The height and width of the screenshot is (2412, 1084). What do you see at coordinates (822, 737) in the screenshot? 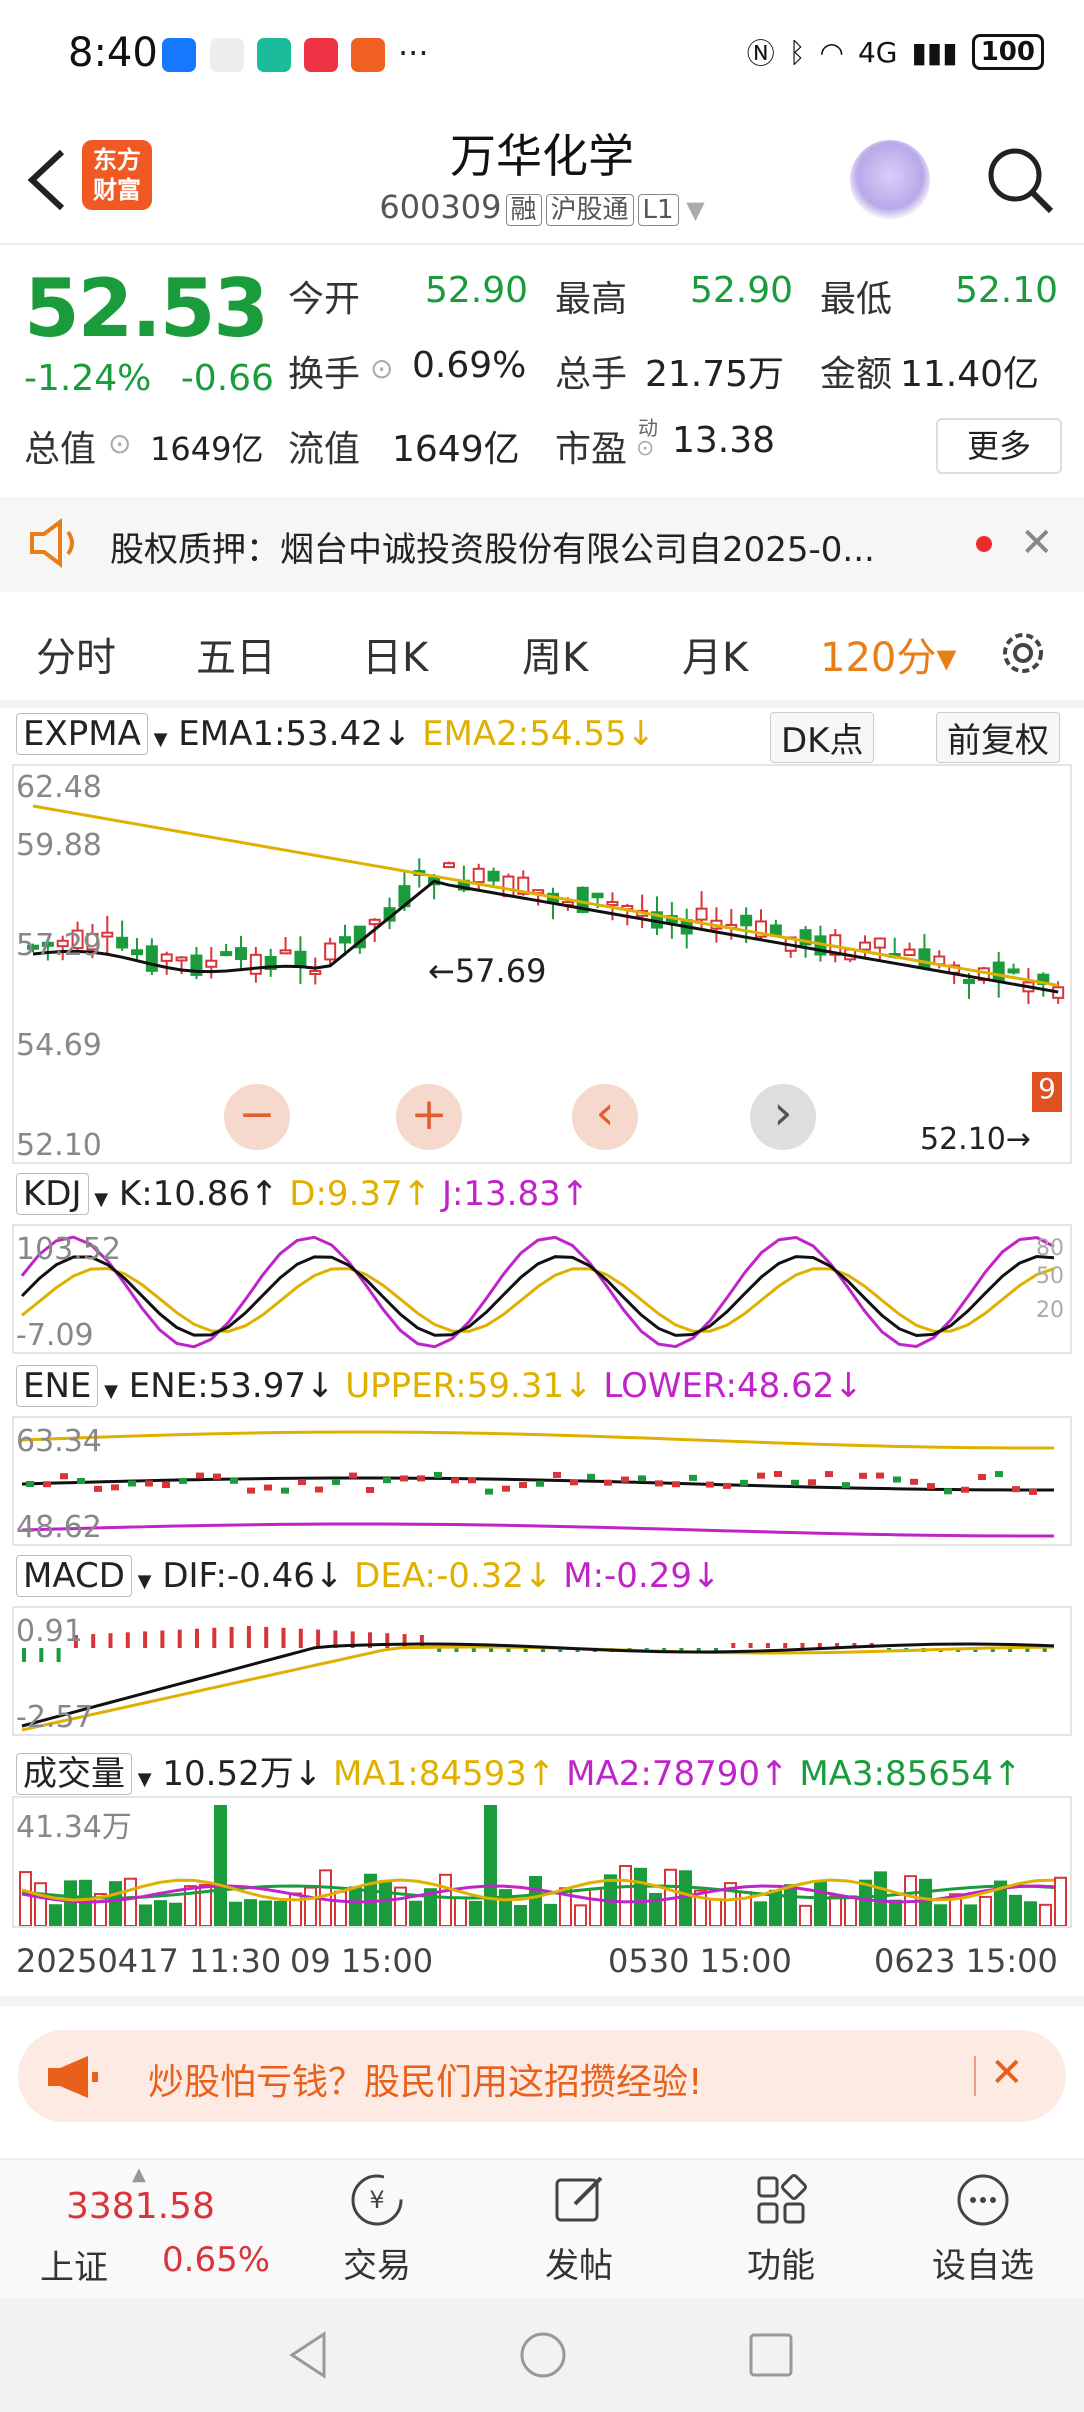
I see `dk-point-button: DK点` at bounding box center [822, 737].